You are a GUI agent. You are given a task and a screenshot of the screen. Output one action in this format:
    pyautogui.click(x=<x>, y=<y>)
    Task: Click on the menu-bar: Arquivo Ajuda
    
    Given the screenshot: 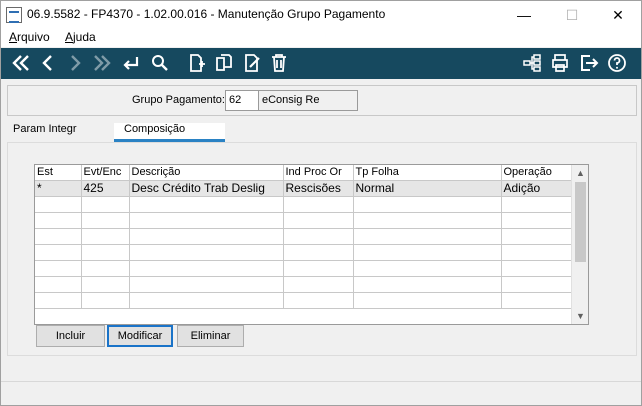 What is the action you would take?
    pyautogui.click(x=321, y=38)
    